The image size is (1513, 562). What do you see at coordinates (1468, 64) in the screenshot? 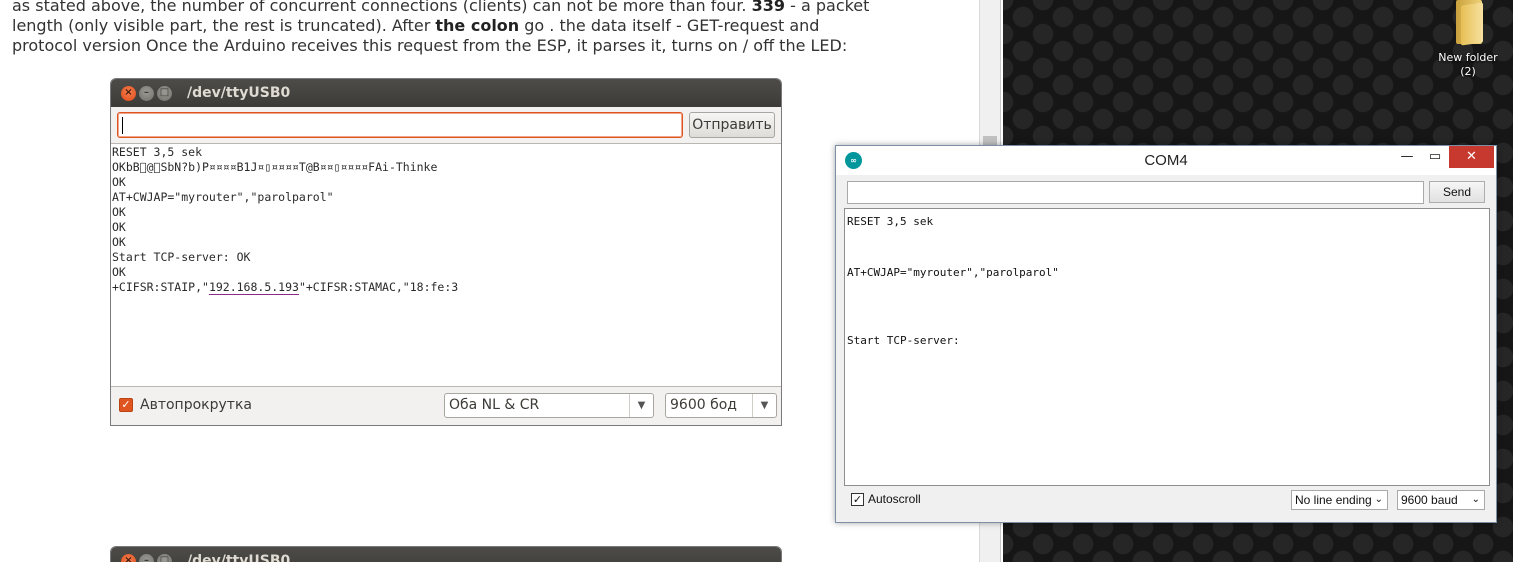
I see `folder-label: New folder (2)` at bounding box center [1468, 64].